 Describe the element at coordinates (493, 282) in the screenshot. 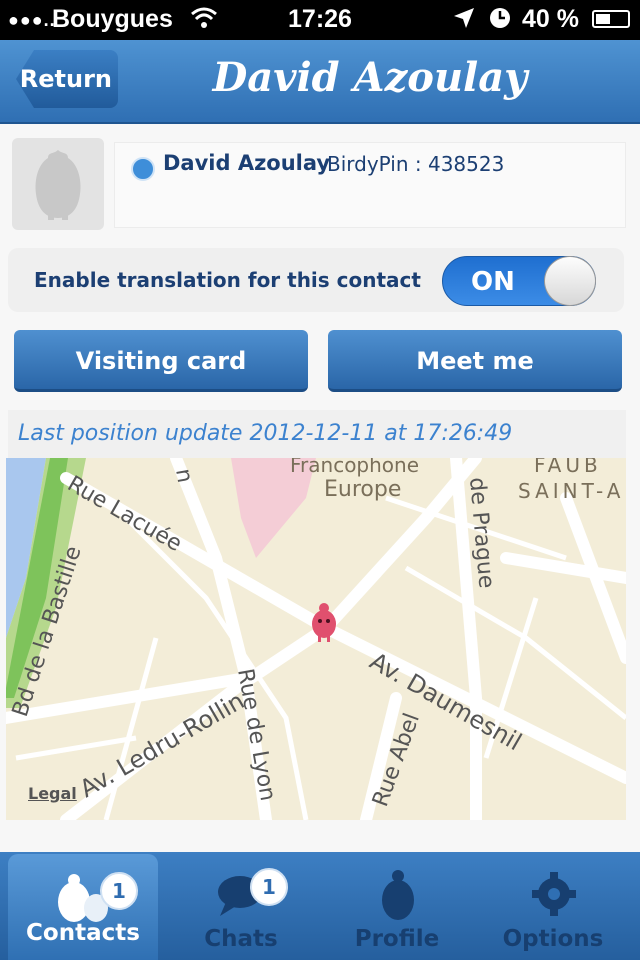

I see `toggle-state-label: ON` at that location.